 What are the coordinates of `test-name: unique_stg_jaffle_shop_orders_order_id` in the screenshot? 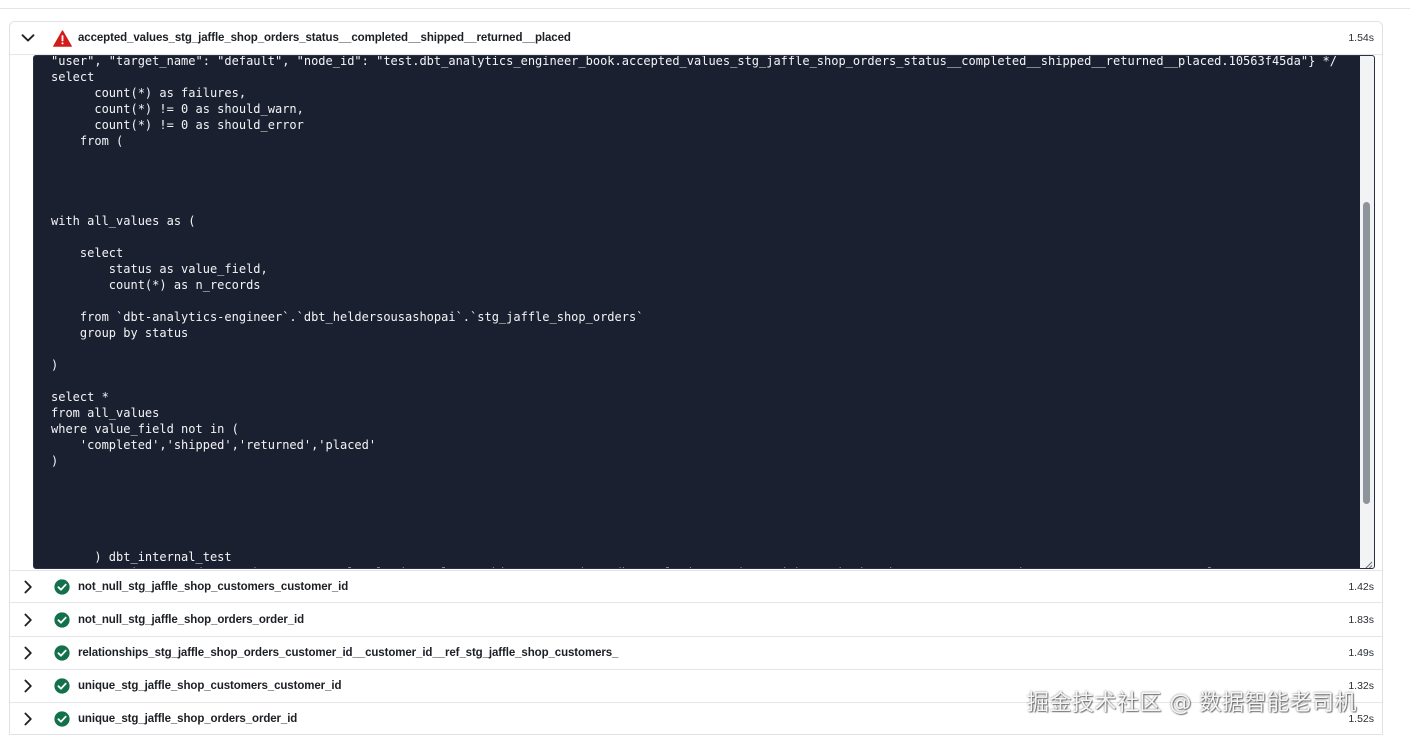 It's located at (188, 719).